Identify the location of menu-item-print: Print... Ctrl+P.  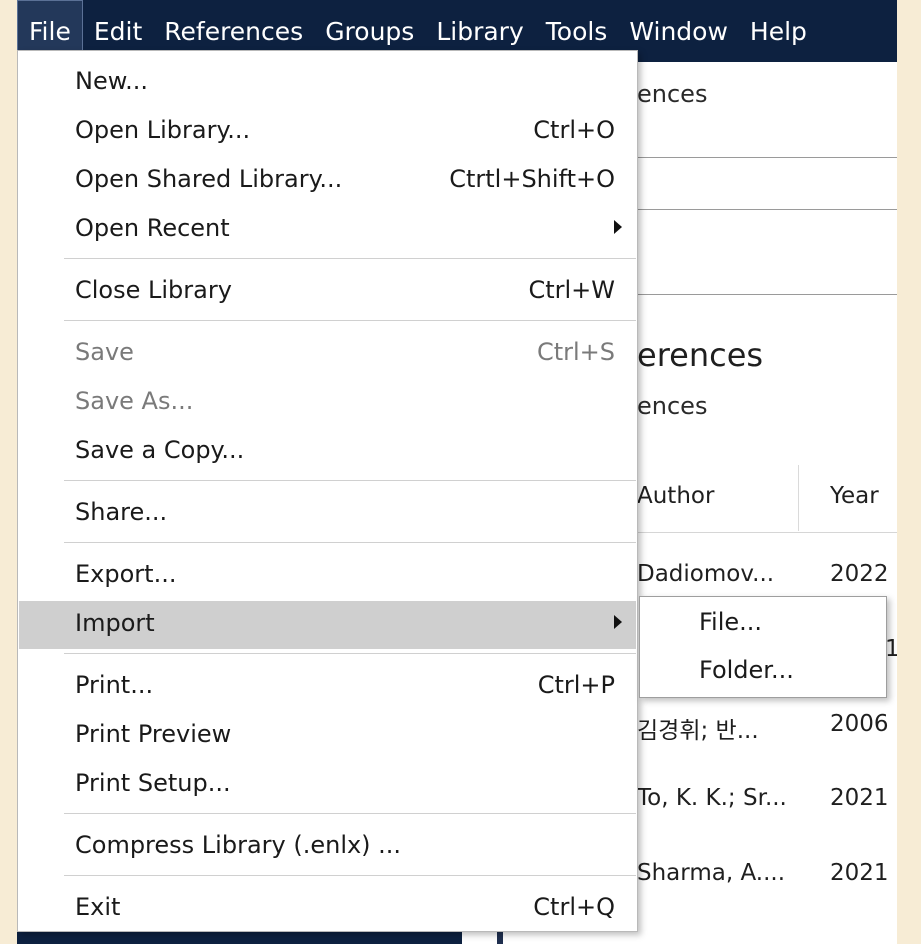
(327, 687).